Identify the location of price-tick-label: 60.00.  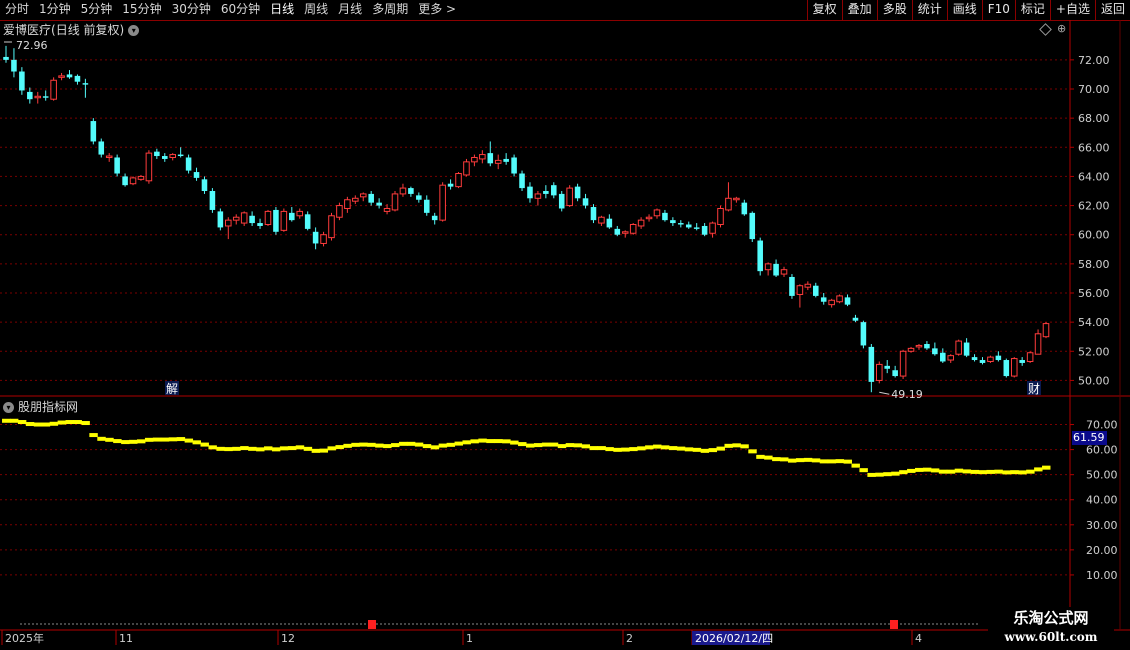
(1094, 235).